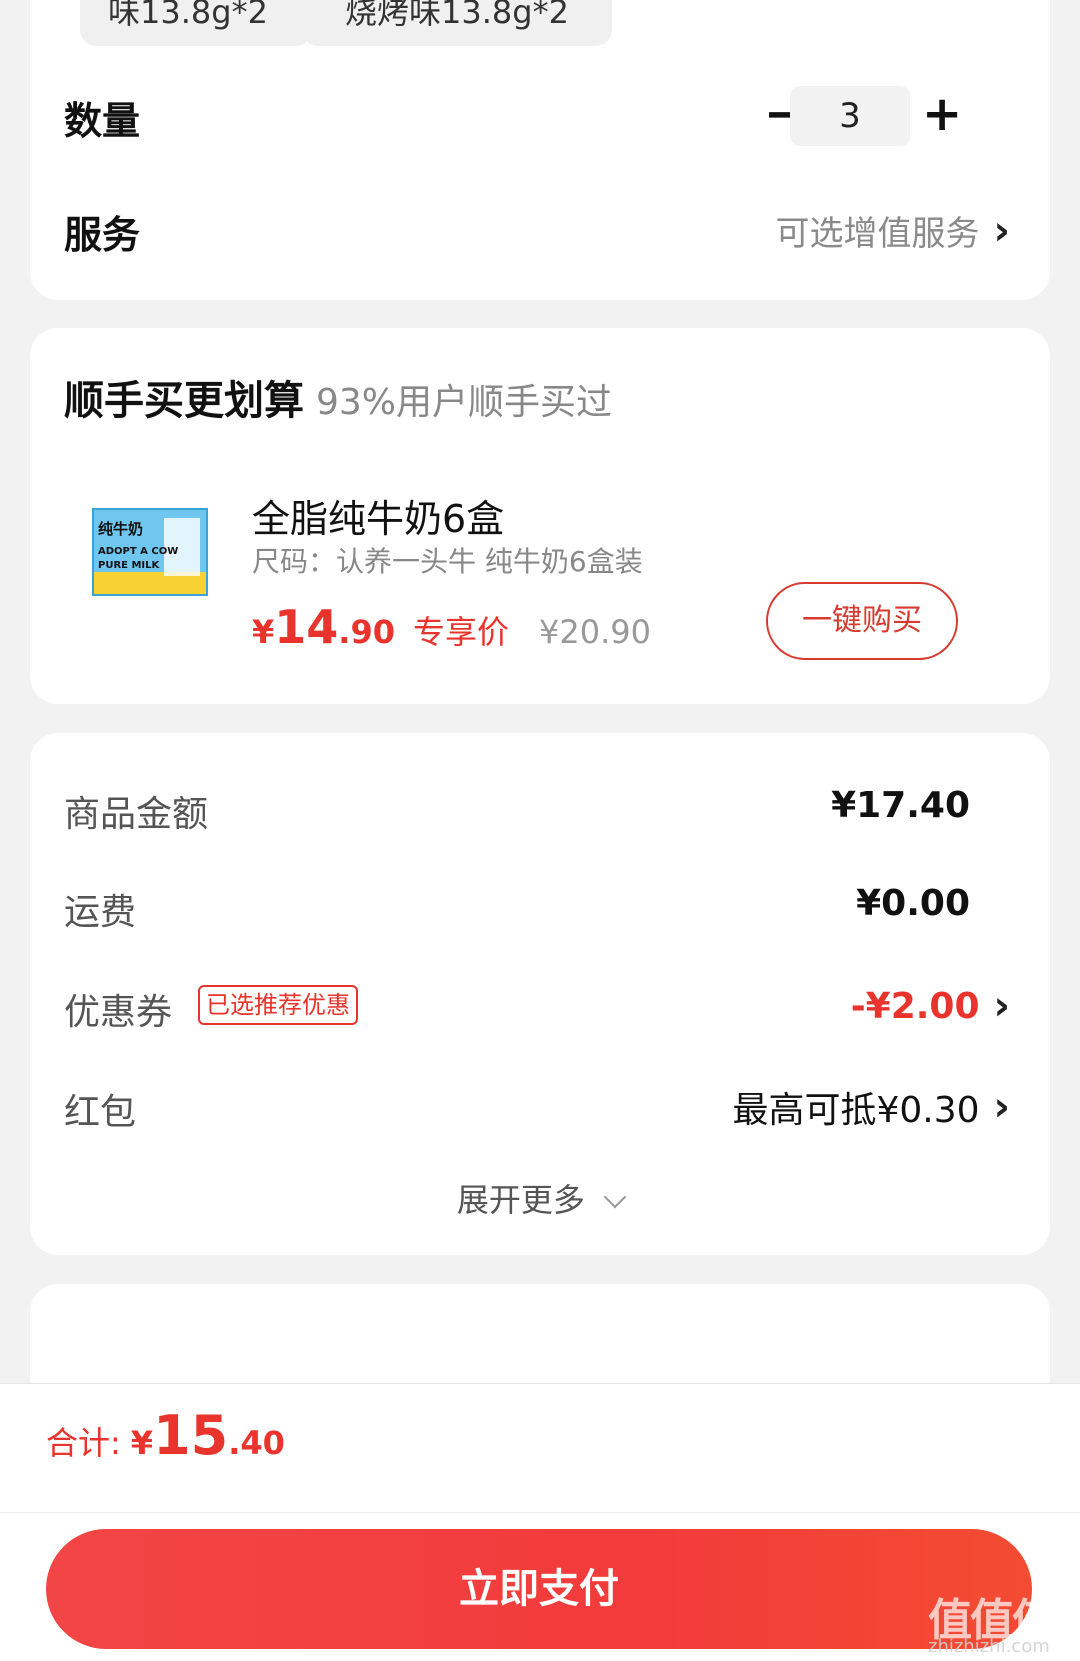 The image size is (1080, 1661). I want to click on total-currency: ¥, so click(142, 1443).